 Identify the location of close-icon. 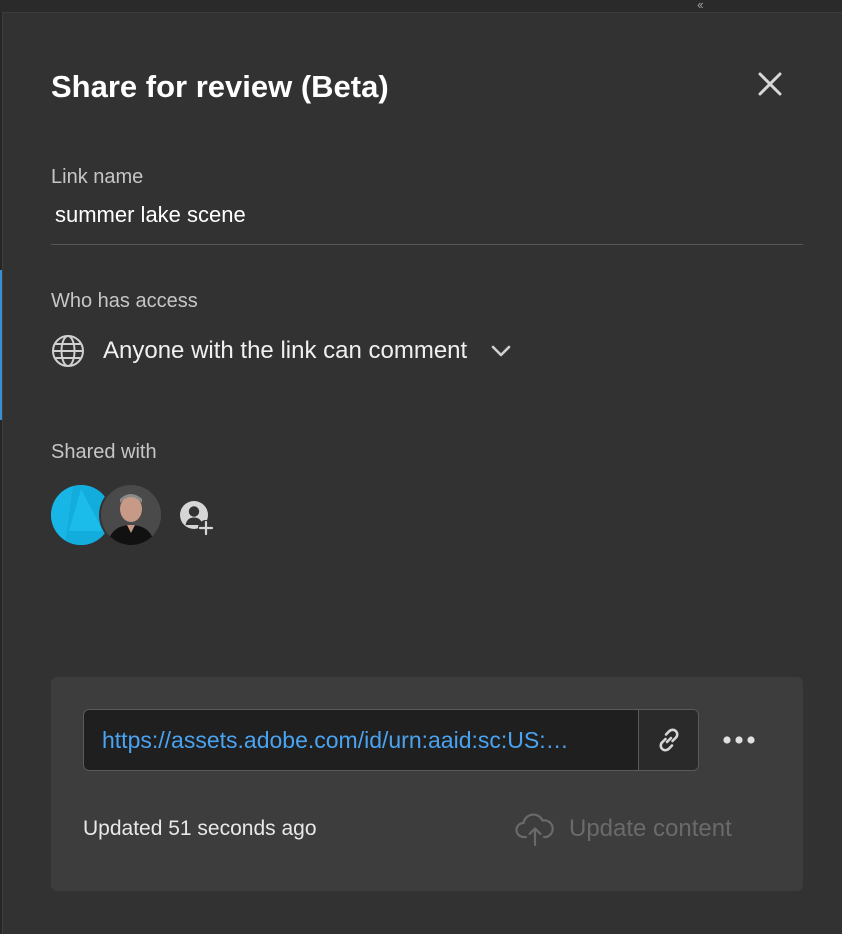
(770, 84).